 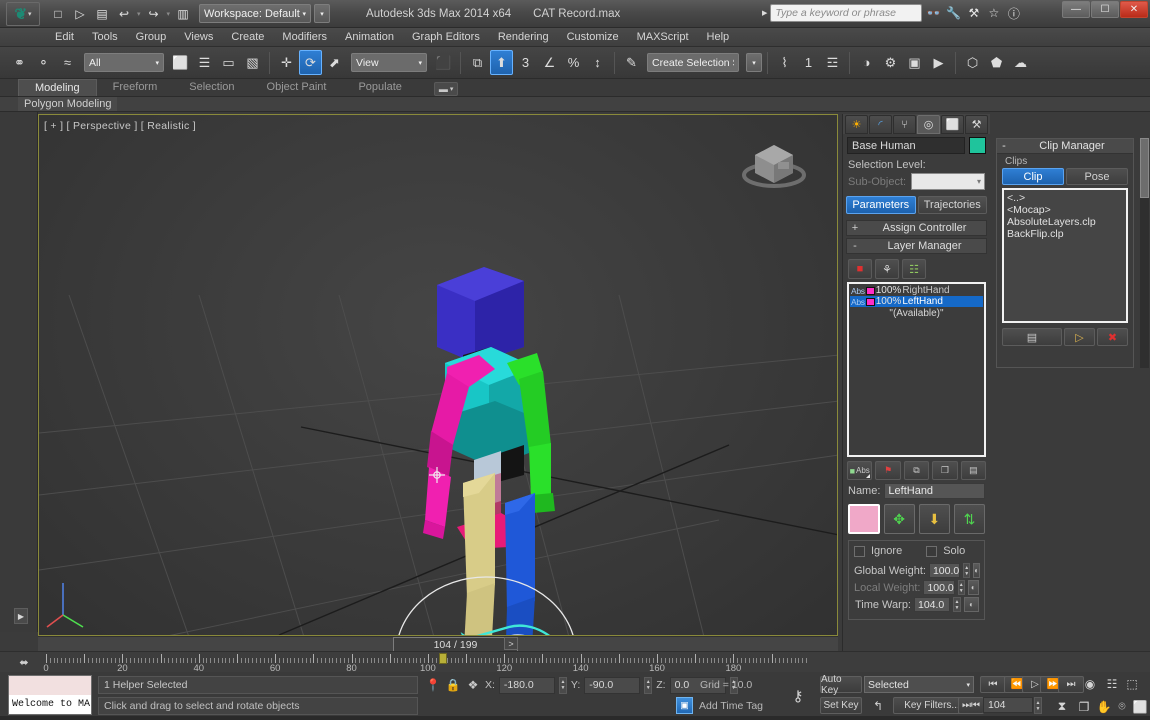 I want to click on search-input: Type a keyword or phrase, so click(x=846, y=13).